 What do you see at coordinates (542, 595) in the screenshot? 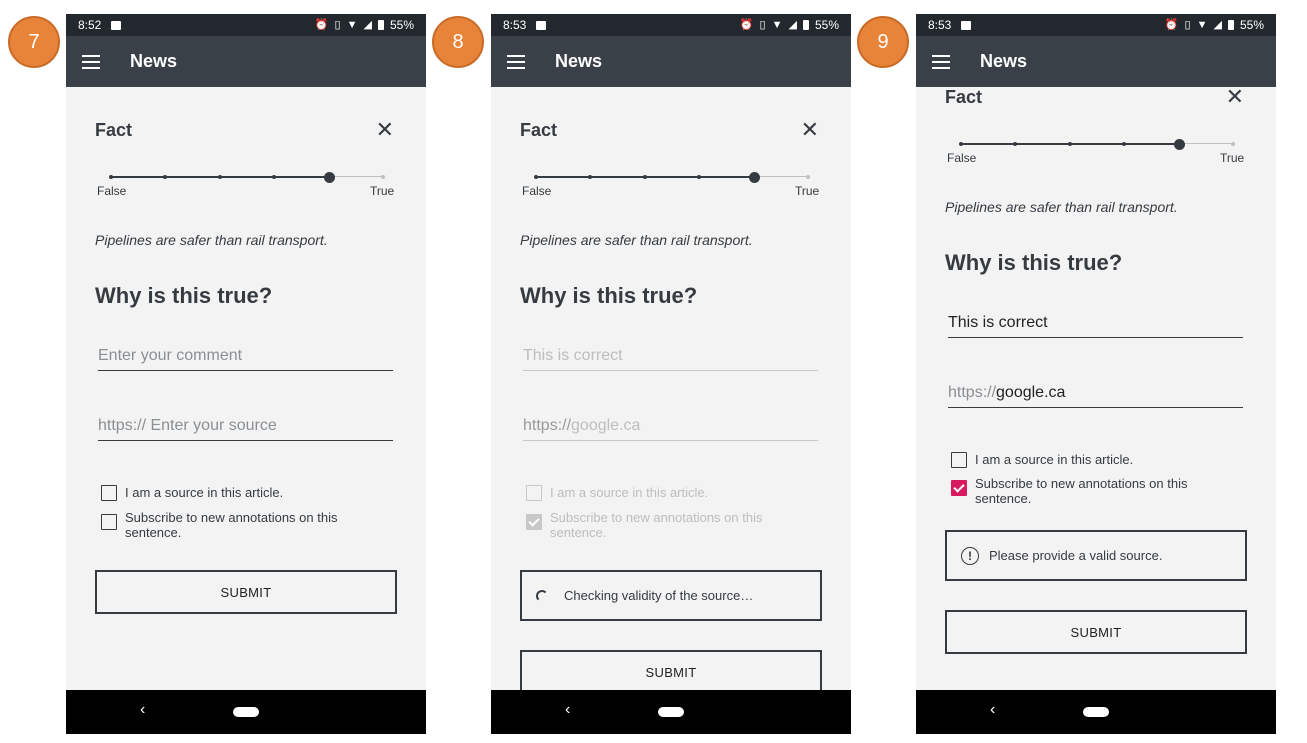
I see `loading-spinner-icon` at bounding box center [542, 595].